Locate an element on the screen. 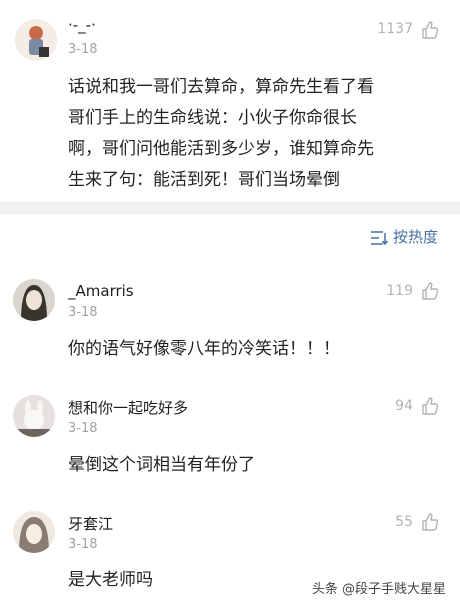  like-count: 1137 is located at coordinates (395, 29).